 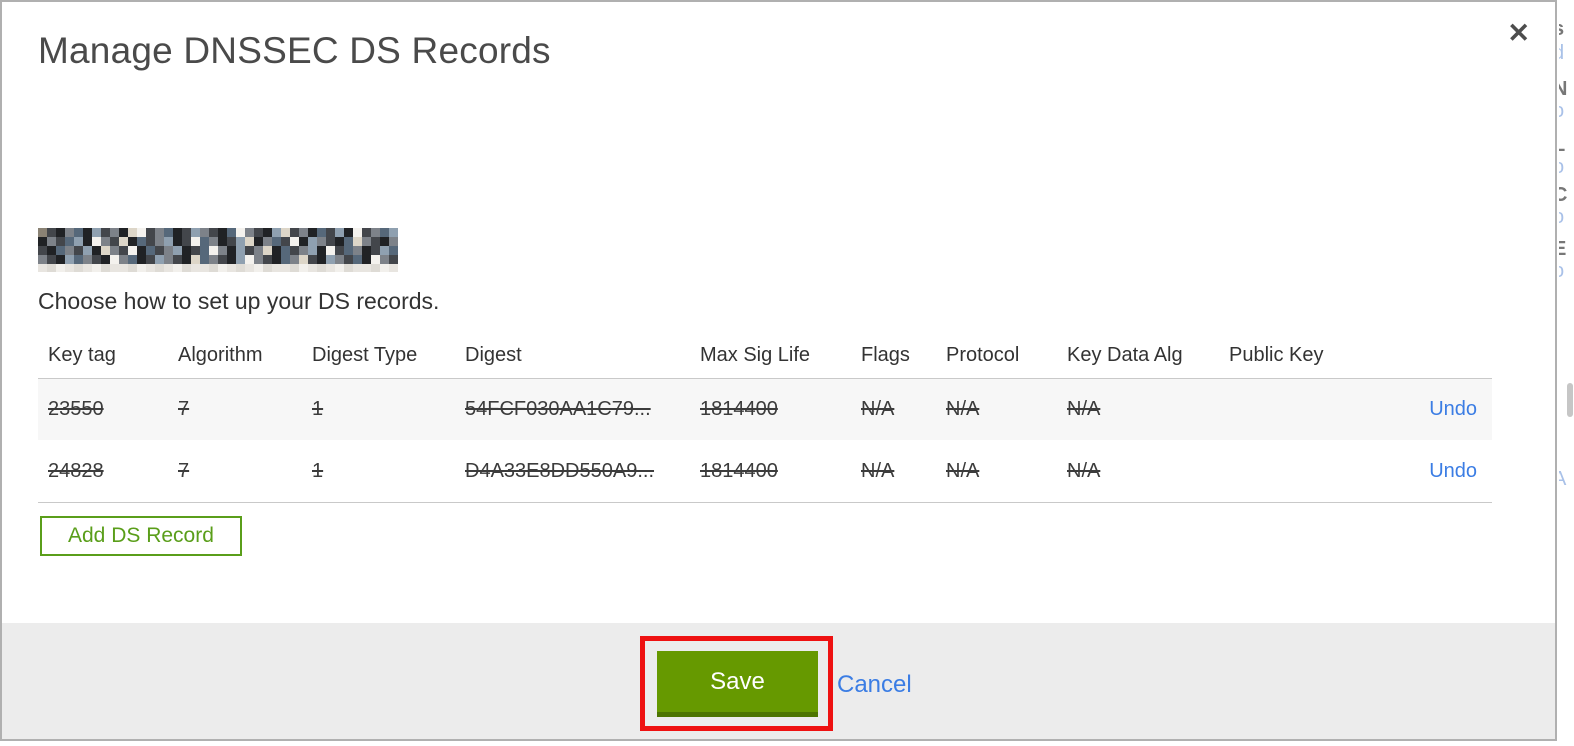 What do you see at coordinates (755, 354) in the screenshot?
I see `table-column-header: Max Sig Life` at bounding box center [755, 354].